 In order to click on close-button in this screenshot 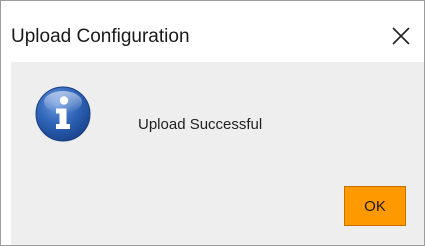, I will do `click(401, 36)`.